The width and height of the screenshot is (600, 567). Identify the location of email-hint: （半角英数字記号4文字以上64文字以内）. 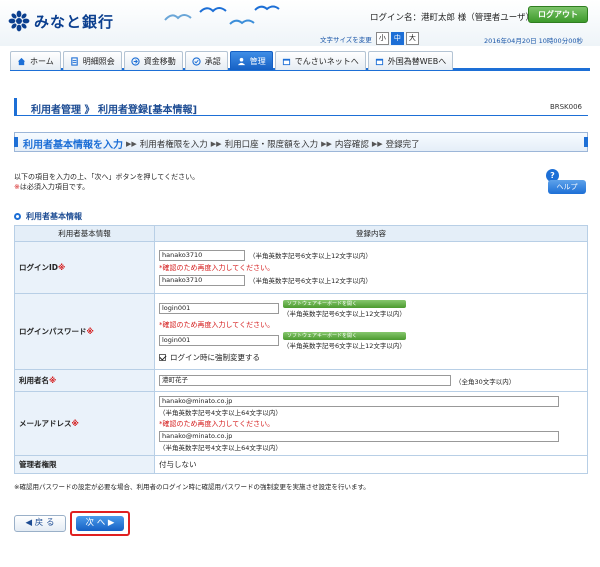
(220, 412).